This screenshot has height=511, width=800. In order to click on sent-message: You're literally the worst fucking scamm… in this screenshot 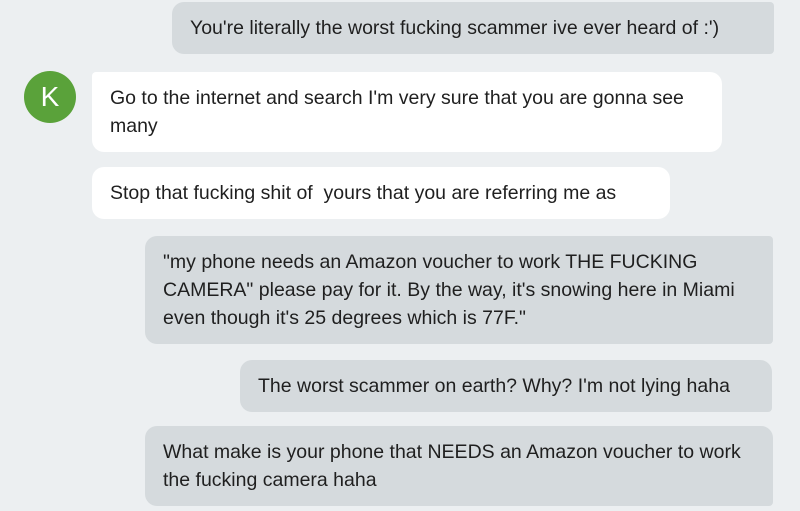, I will do `click(473, 28)`.